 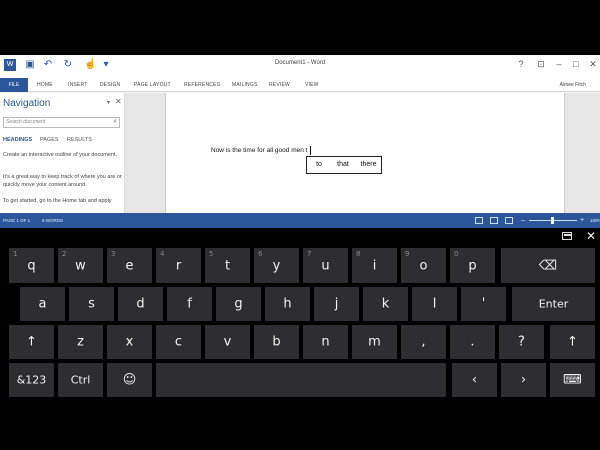 What do you see at coordinates (521, 64) in the screenshot?
I see `help-icon: ?` at bounding box center [521, 64].